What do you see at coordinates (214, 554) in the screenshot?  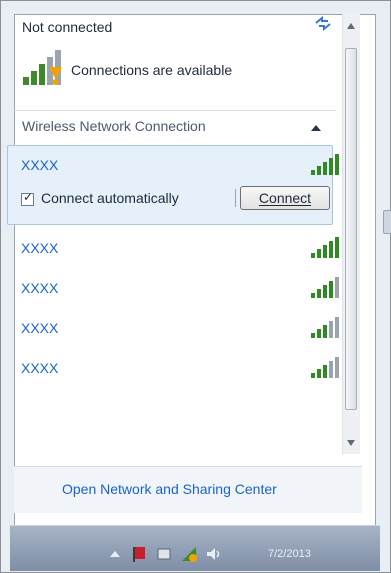 I see `volume-icon` at bounding box center [214, 554].